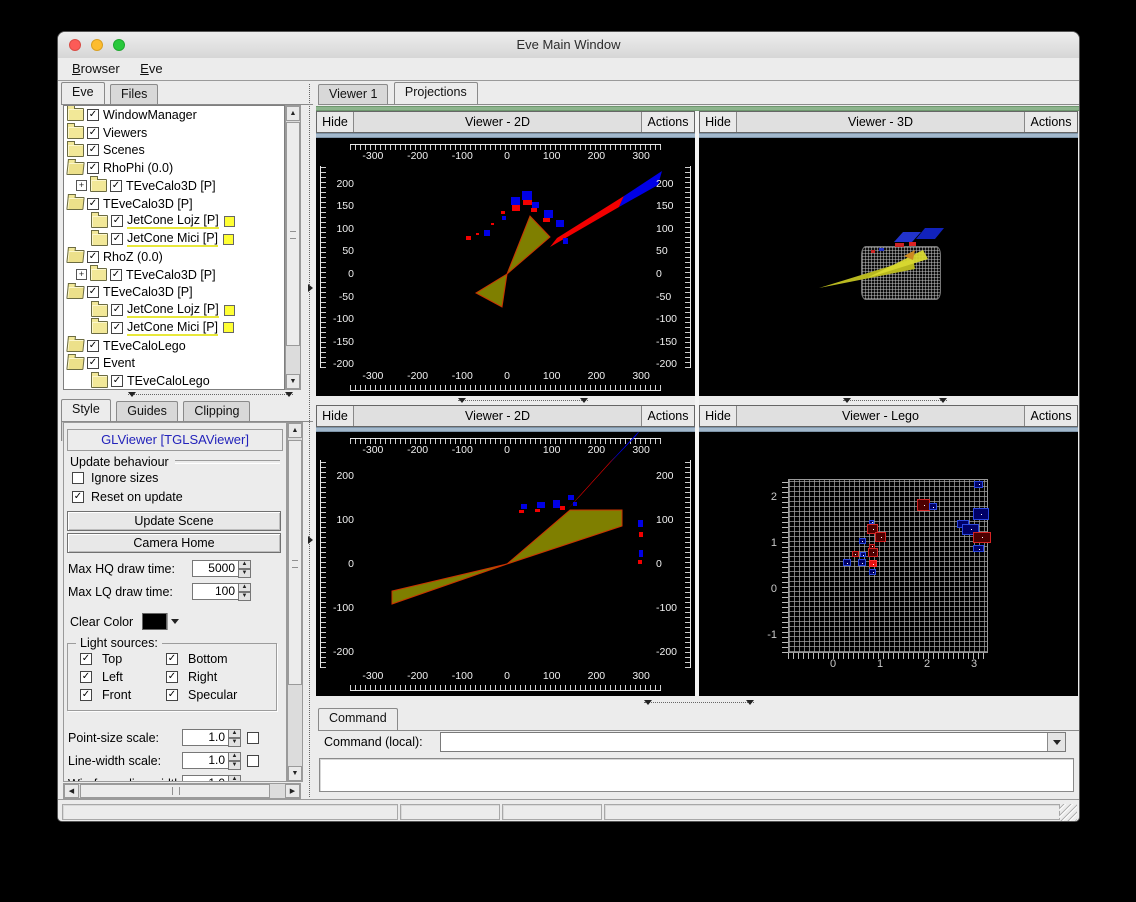 The width and height of the screenshot is (1136, 902). What do you see at coordinates (205, 760) in the screenshot?
I see `line-width-input: 1.0` at bounding box center [205, 760].